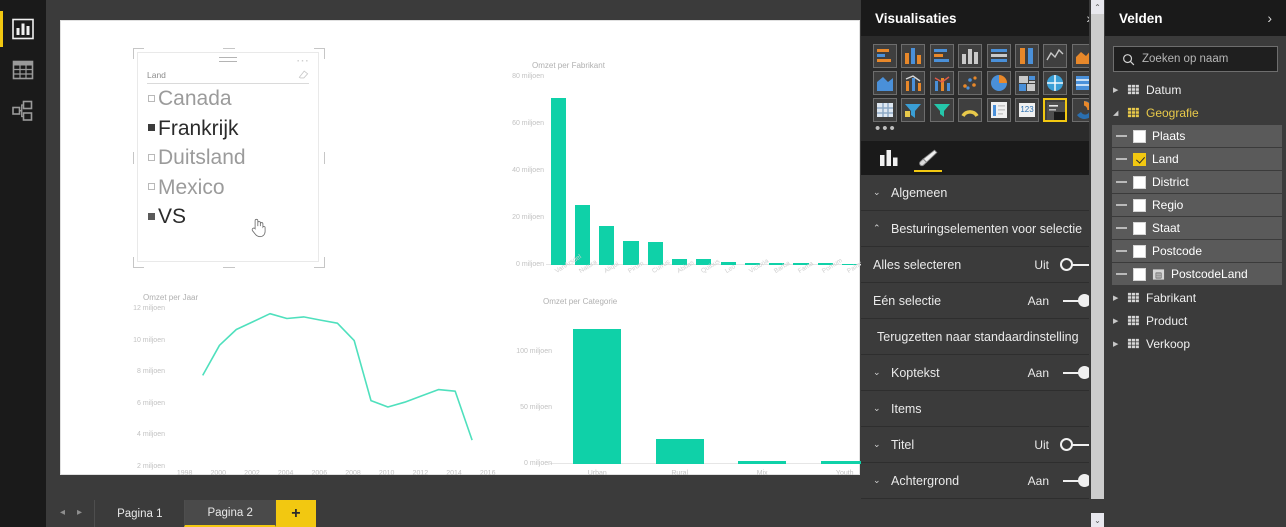  Describe the element at coordinates (229, 267) in the screenshot. I see `resize-handle-bottom` at that location.